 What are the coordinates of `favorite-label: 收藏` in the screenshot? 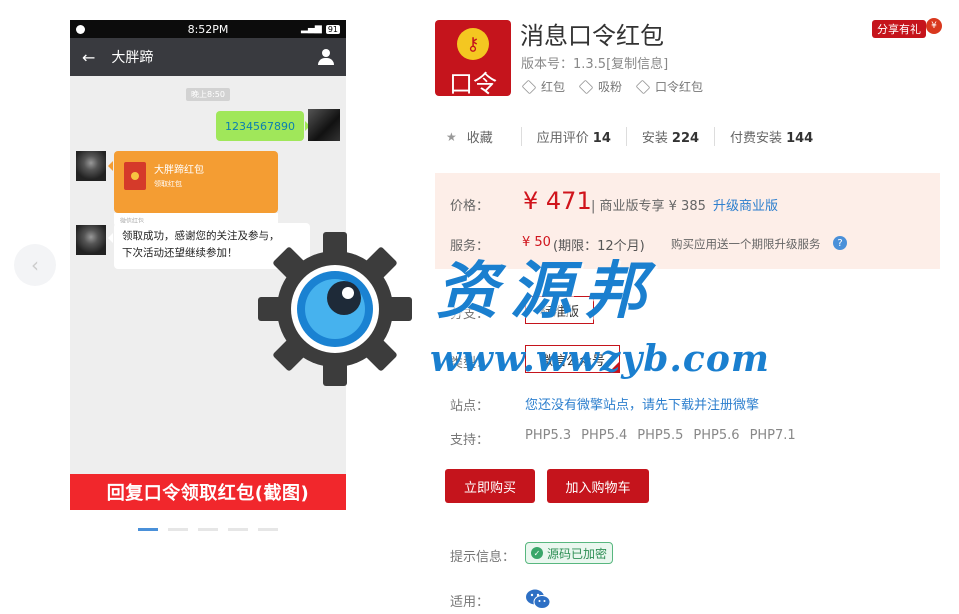 It's located at (479, 138).